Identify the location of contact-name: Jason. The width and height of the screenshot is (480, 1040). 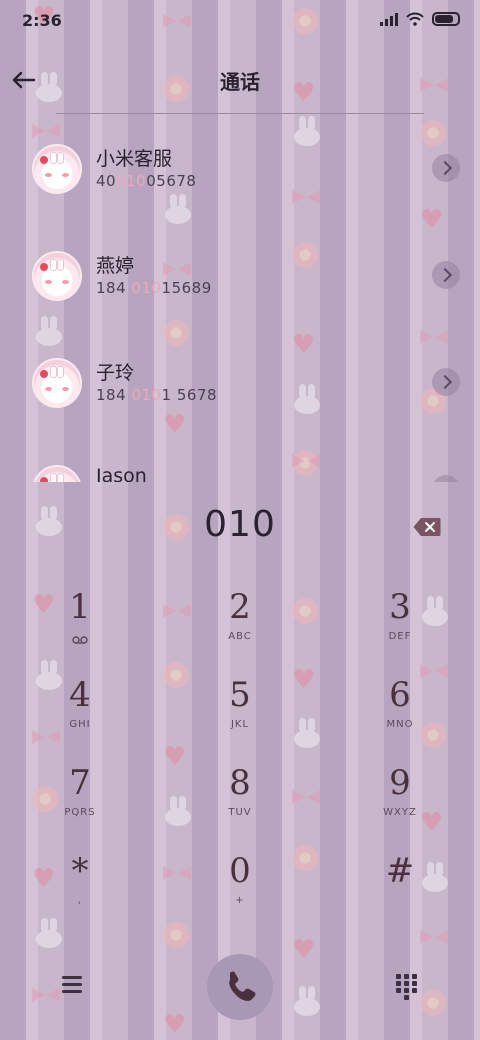
(121, 473).